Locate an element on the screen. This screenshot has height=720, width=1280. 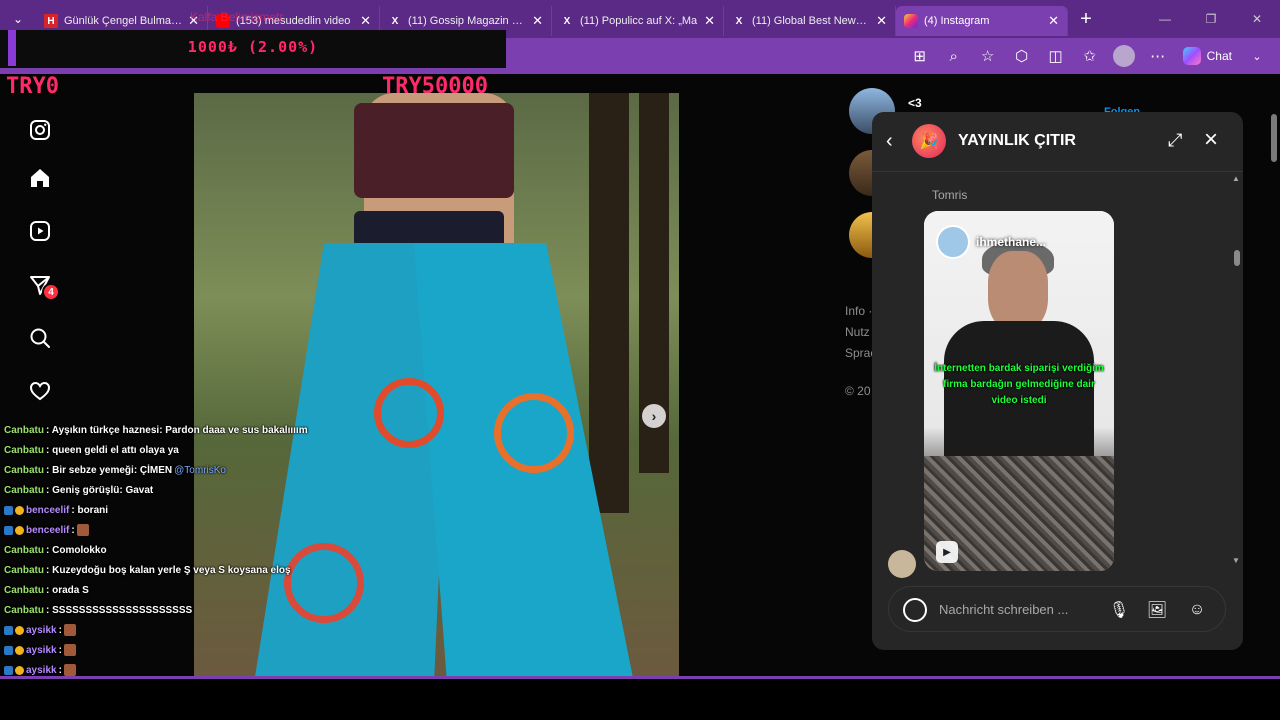
tab-4: X (11) Populicc auf X: „Ma ✕ is located at coordinates (638, 21).